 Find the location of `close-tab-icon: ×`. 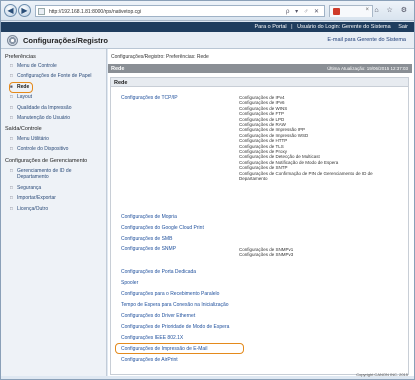

close-tab-icon: × is located at coordinates (367, 10).